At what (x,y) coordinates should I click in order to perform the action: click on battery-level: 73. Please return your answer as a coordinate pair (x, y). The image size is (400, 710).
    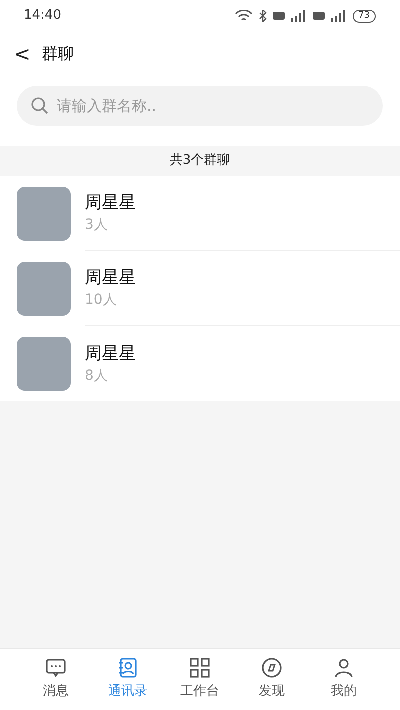
    Looking at the image, I should click on (364, 16).